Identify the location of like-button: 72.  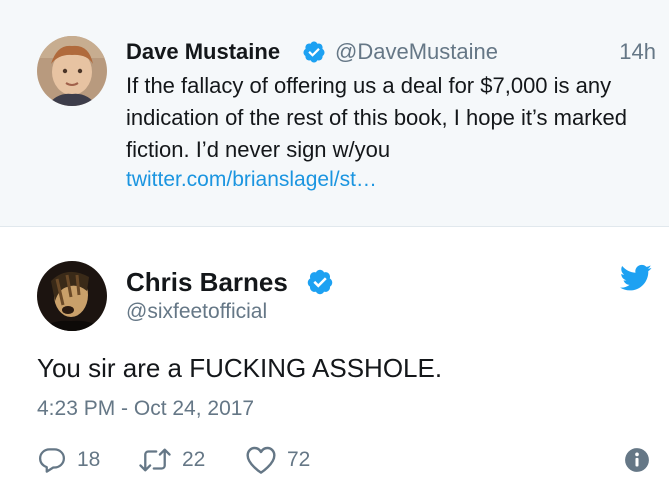
(277, 460).